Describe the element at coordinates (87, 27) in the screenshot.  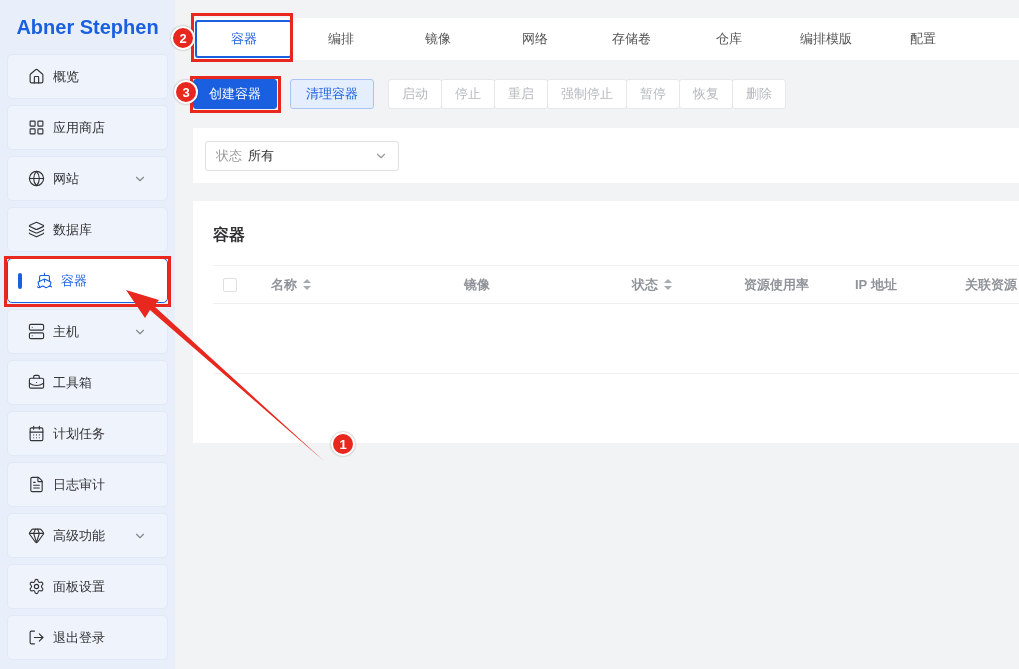
I see `brand-logo: Abner Stephen` at that location.